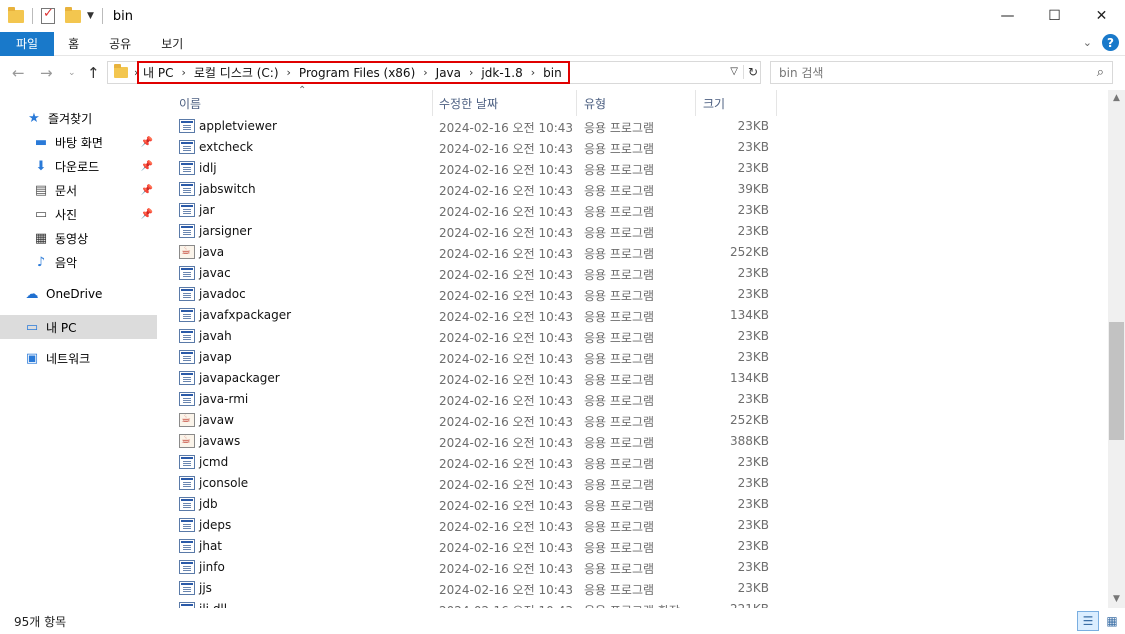 The image size is (1125, 634). Describe the element at coordinates (1116, 599) in the screenshot. I see `scroll-down-arrow-icon: ▼` at that location.